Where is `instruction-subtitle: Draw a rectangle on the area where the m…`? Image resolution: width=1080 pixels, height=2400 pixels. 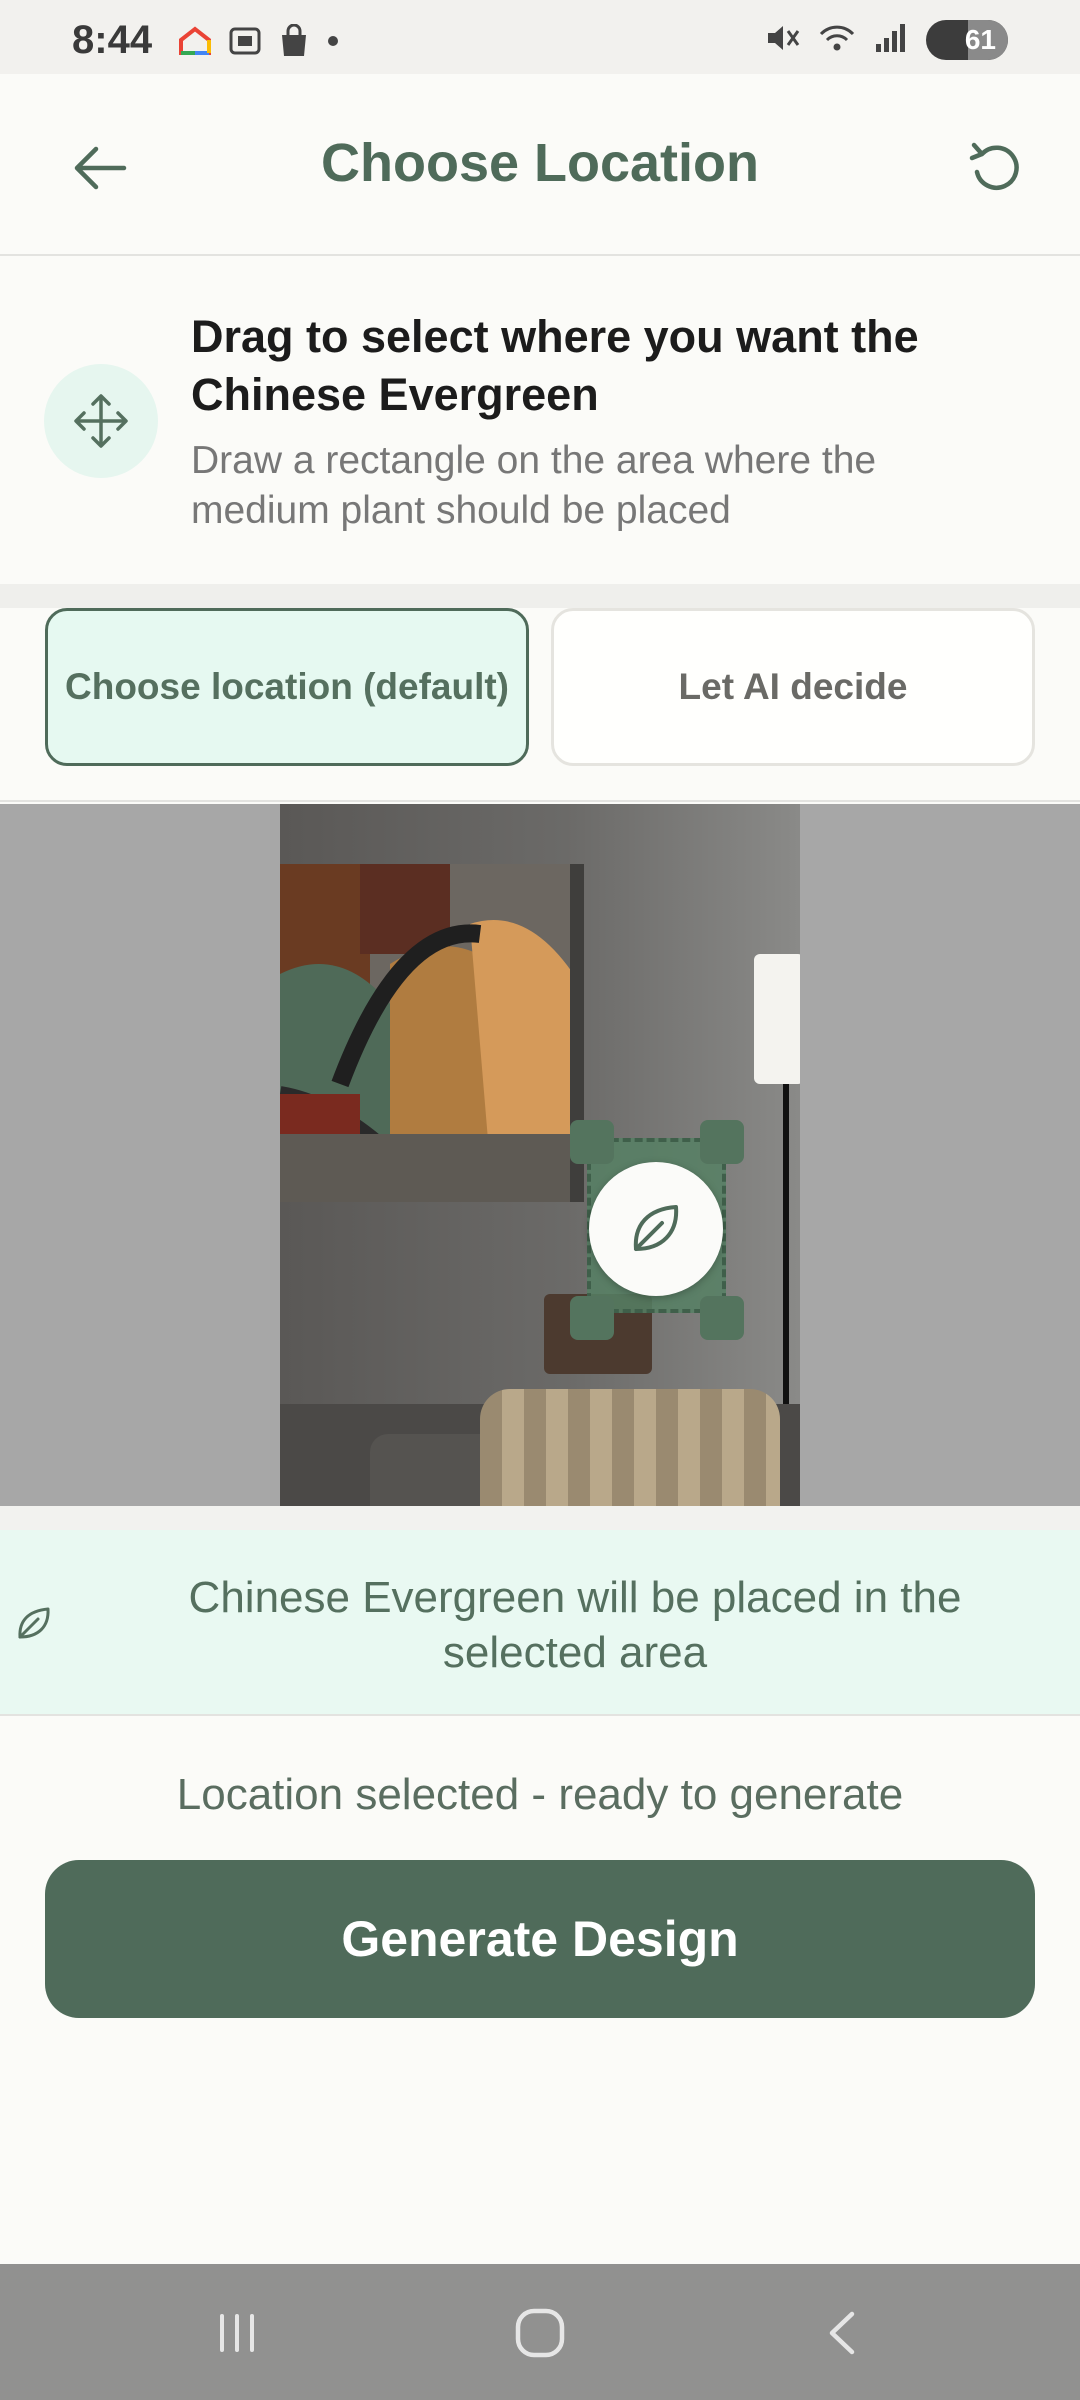 instruction-subtitle: Draw a rectangle on the area where the m… is located at coordinates (534, 485).